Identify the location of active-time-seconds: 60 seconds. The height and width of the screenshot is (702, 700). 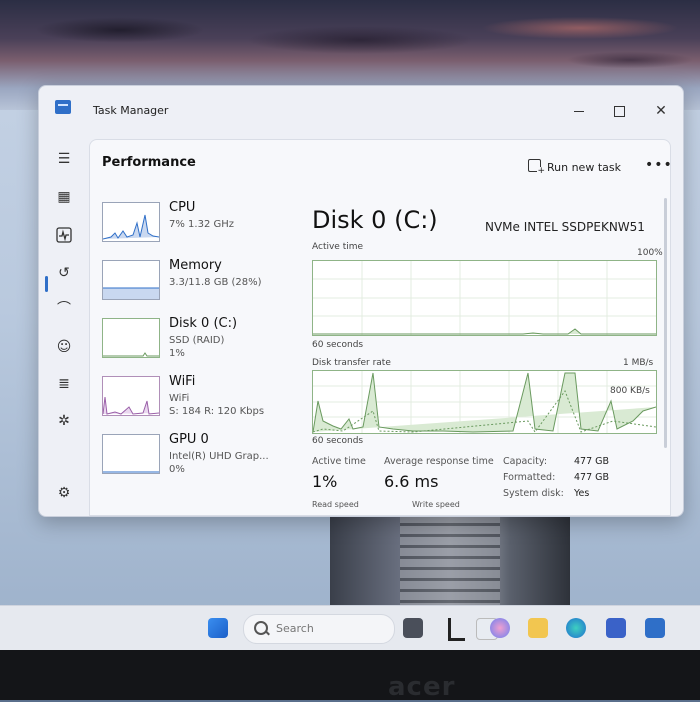
(338, 345).